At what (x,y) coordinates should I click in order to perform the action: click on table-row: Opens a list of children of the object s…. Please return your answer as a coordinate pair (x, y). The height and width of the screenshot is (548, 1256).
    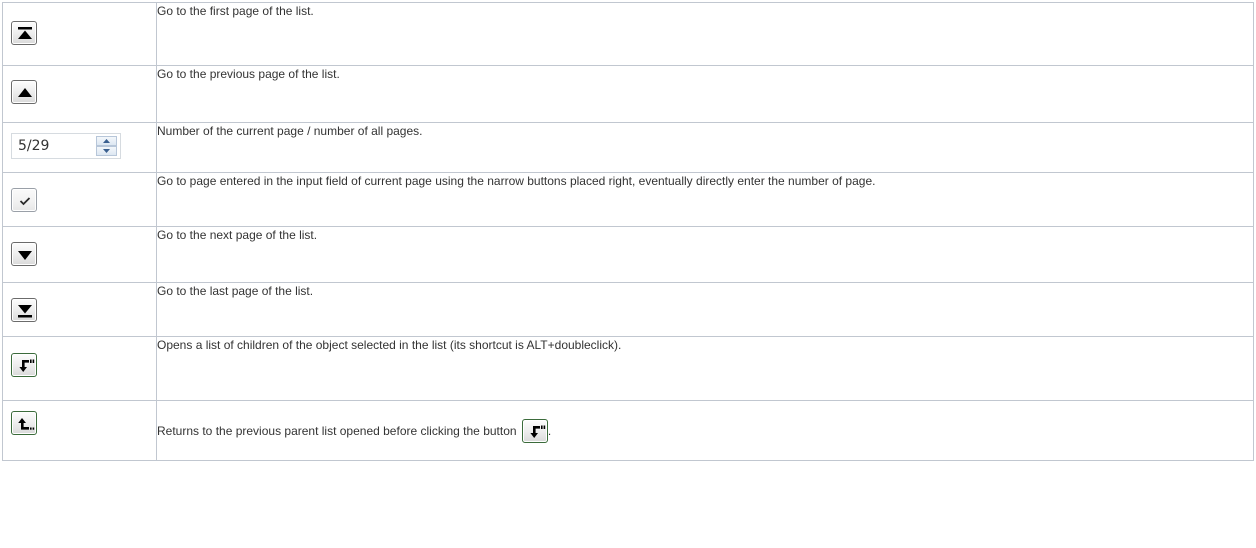
    Looking at the image, I should click on (628, 368).